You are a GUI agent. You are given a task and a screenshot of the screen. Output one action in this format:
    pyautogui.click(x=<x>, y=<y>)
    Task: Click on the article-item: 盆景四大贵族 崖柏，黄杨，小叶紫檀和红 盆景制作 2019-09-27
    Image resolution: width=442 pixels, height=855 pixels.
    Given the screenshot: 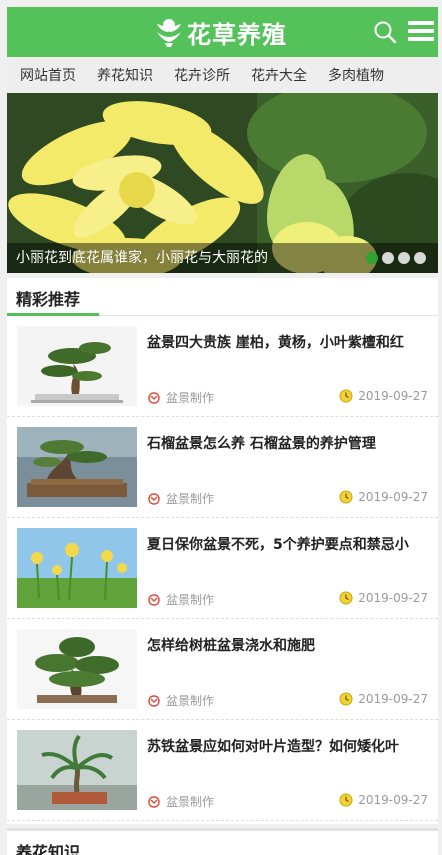 What is the action you would take?
    pyautogui.click(x=222, y=366)
    